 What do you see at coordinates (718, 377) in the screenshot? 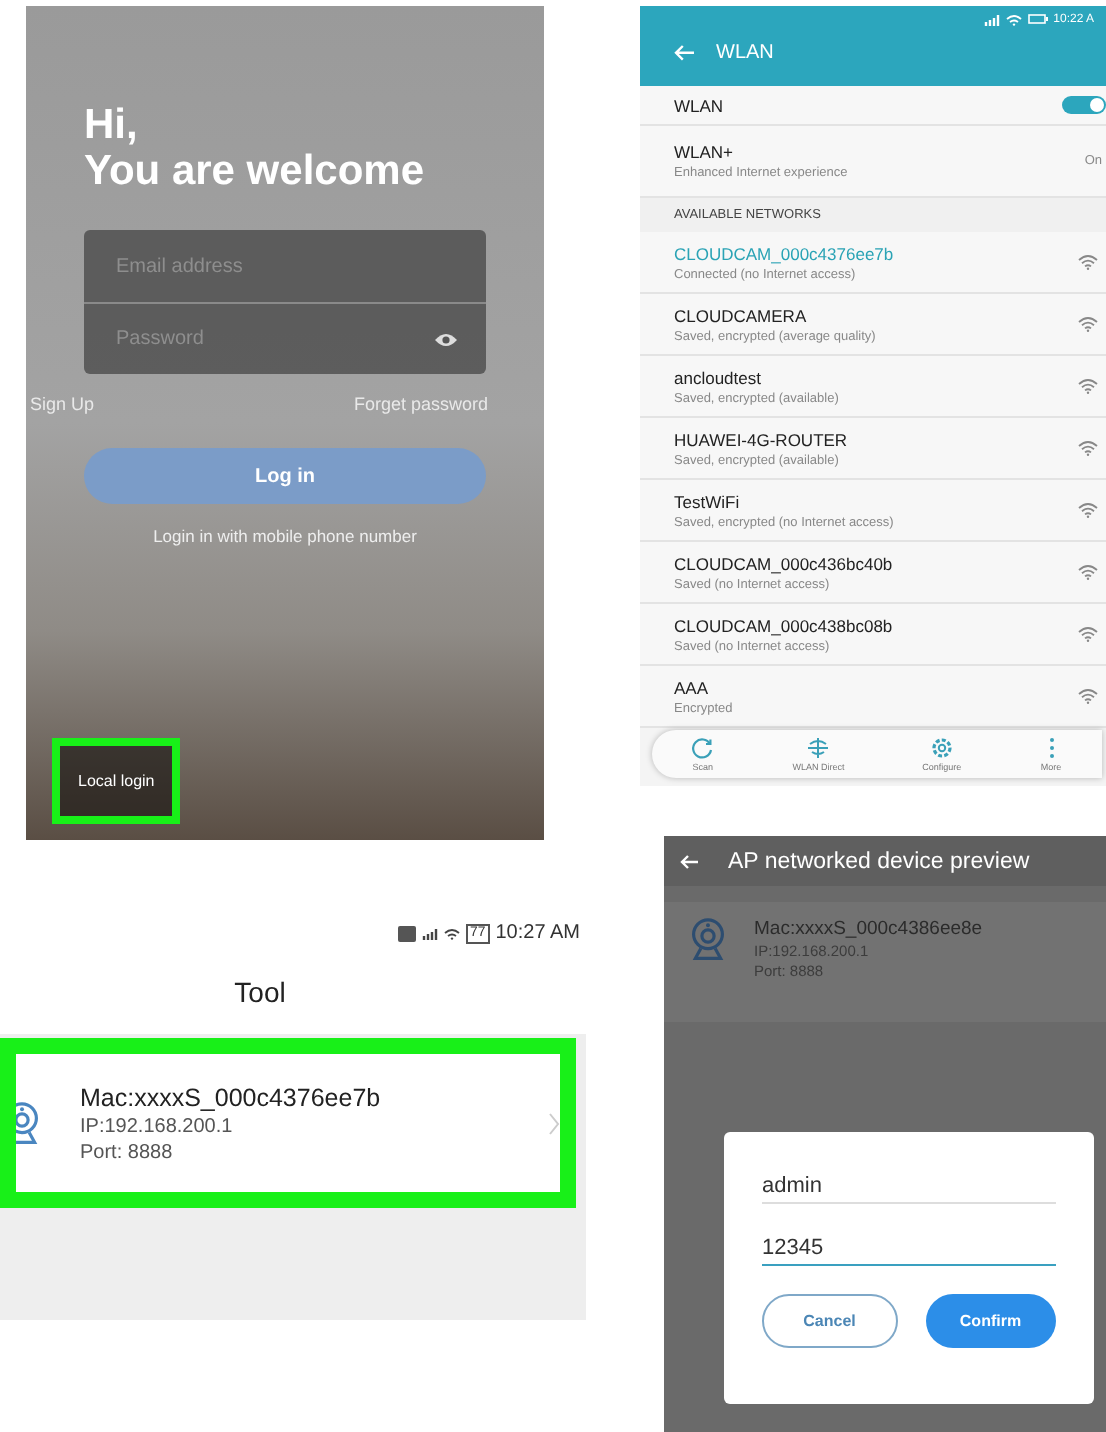
I see `network-name: ancloudtest` at bounding box center [718, 377].